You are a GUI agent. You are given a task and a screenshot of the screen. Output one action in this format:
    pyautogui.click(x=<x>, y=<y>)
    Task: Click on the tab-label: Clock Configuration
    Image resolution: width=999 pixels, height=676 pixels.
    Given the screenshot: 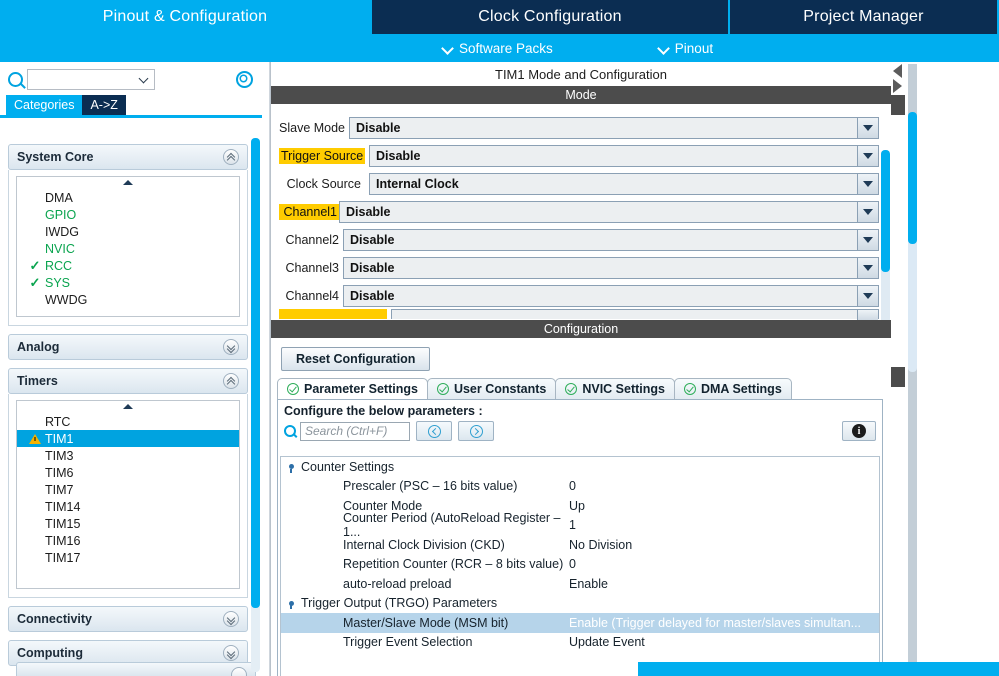 What is the action you would take?
    pyautogui.click(x=550, y=16)
    